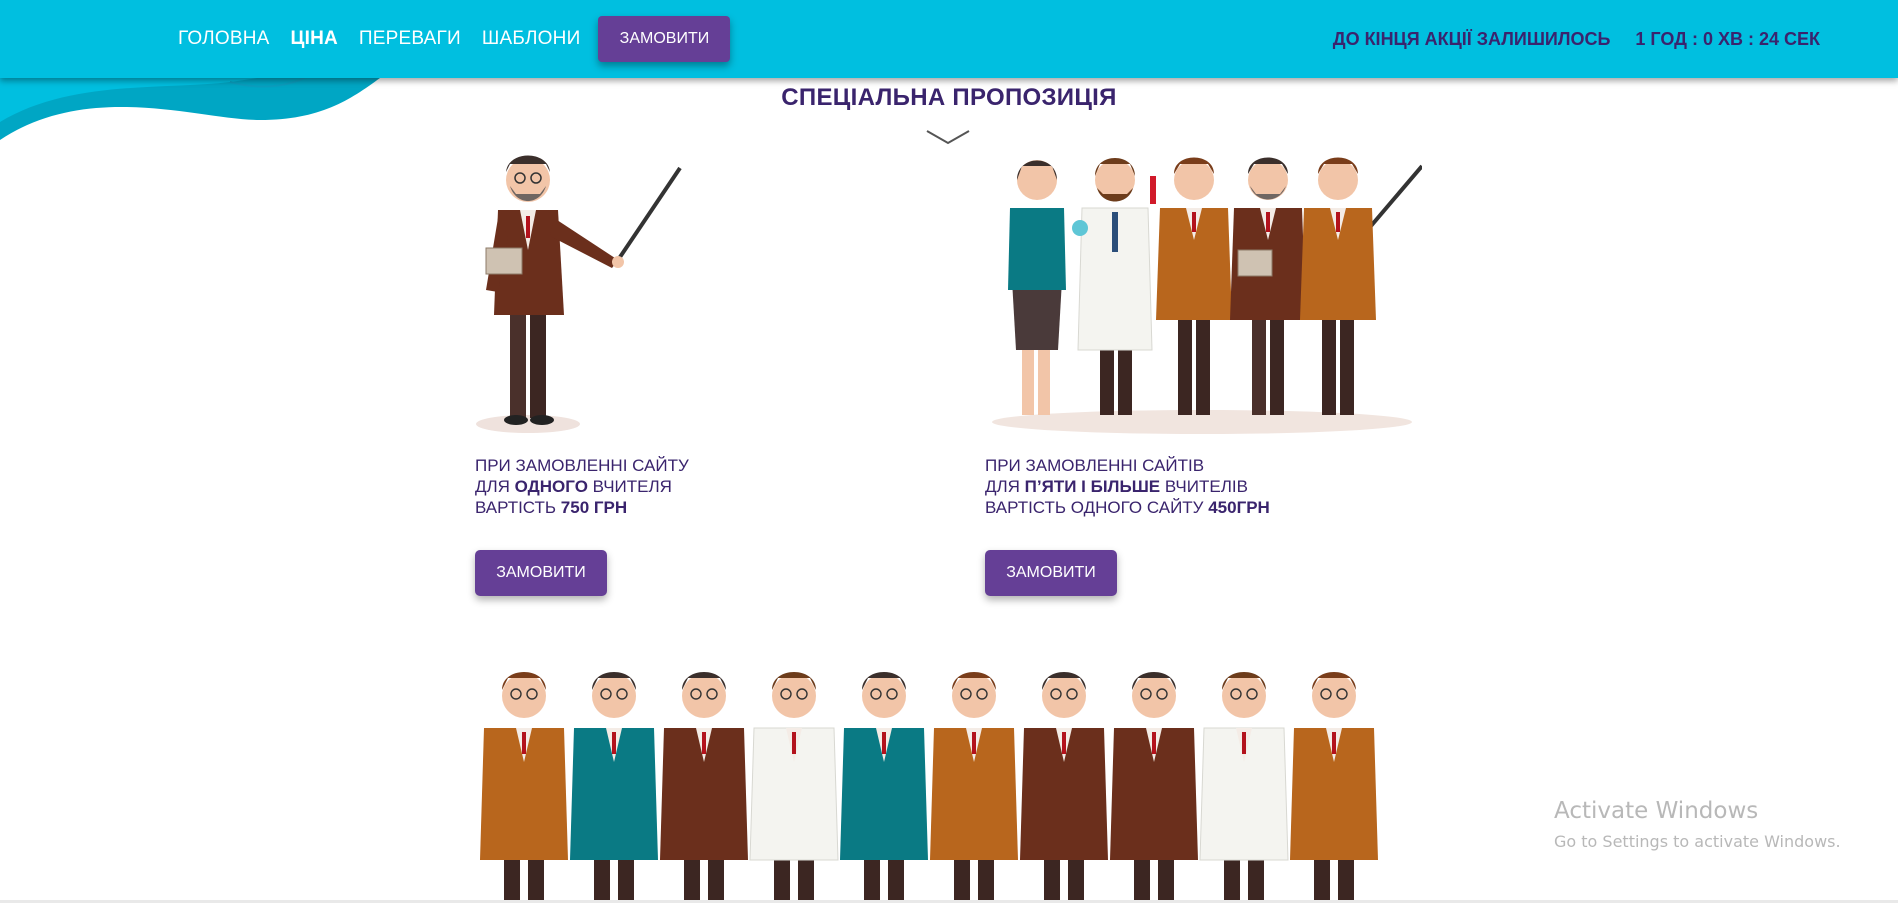 Image resolution: width=1898 pixels, height=903 pixels. Describe the element at coordinates (531, 39) in the screenshot. I see `nav-link-templates: ШАБЛОНИ` at that location.